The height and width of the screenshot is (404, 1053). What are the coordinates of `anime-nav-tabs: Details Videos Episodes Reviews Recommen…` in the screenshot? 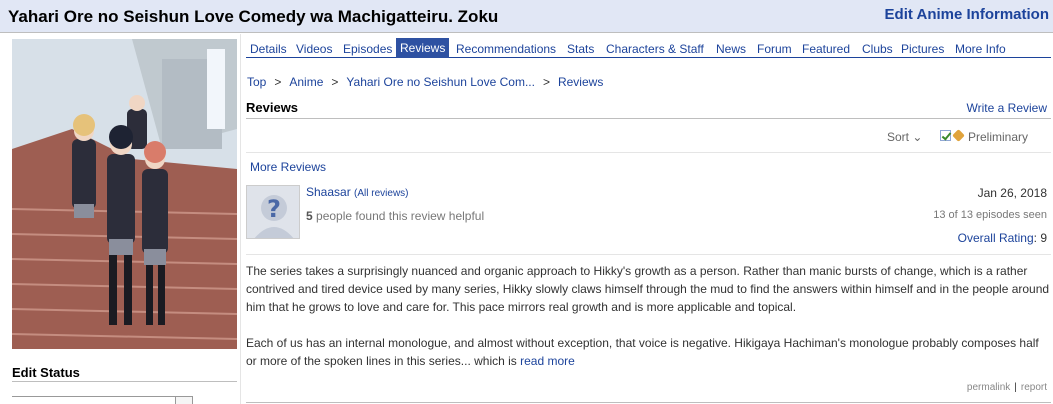 It's located at (648, 48).